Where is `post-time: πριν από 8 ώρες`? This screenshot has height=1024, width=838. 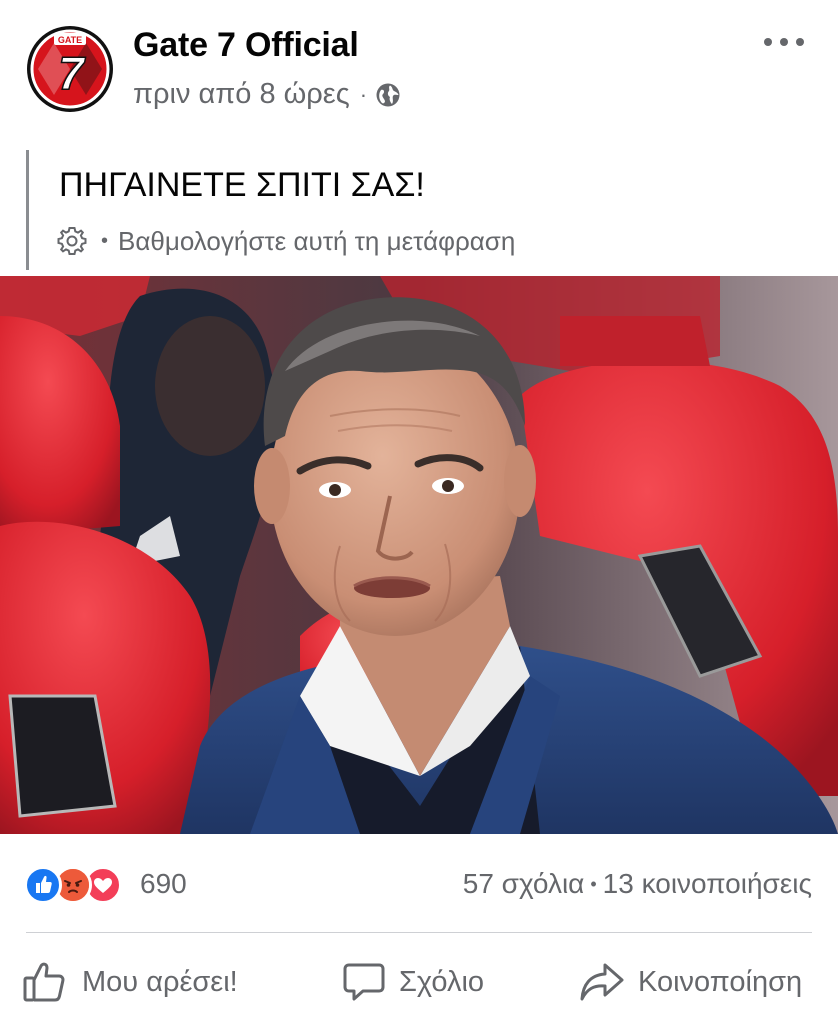 post-time: πριν από 8 ώρες is located at coordinates (241, 94).